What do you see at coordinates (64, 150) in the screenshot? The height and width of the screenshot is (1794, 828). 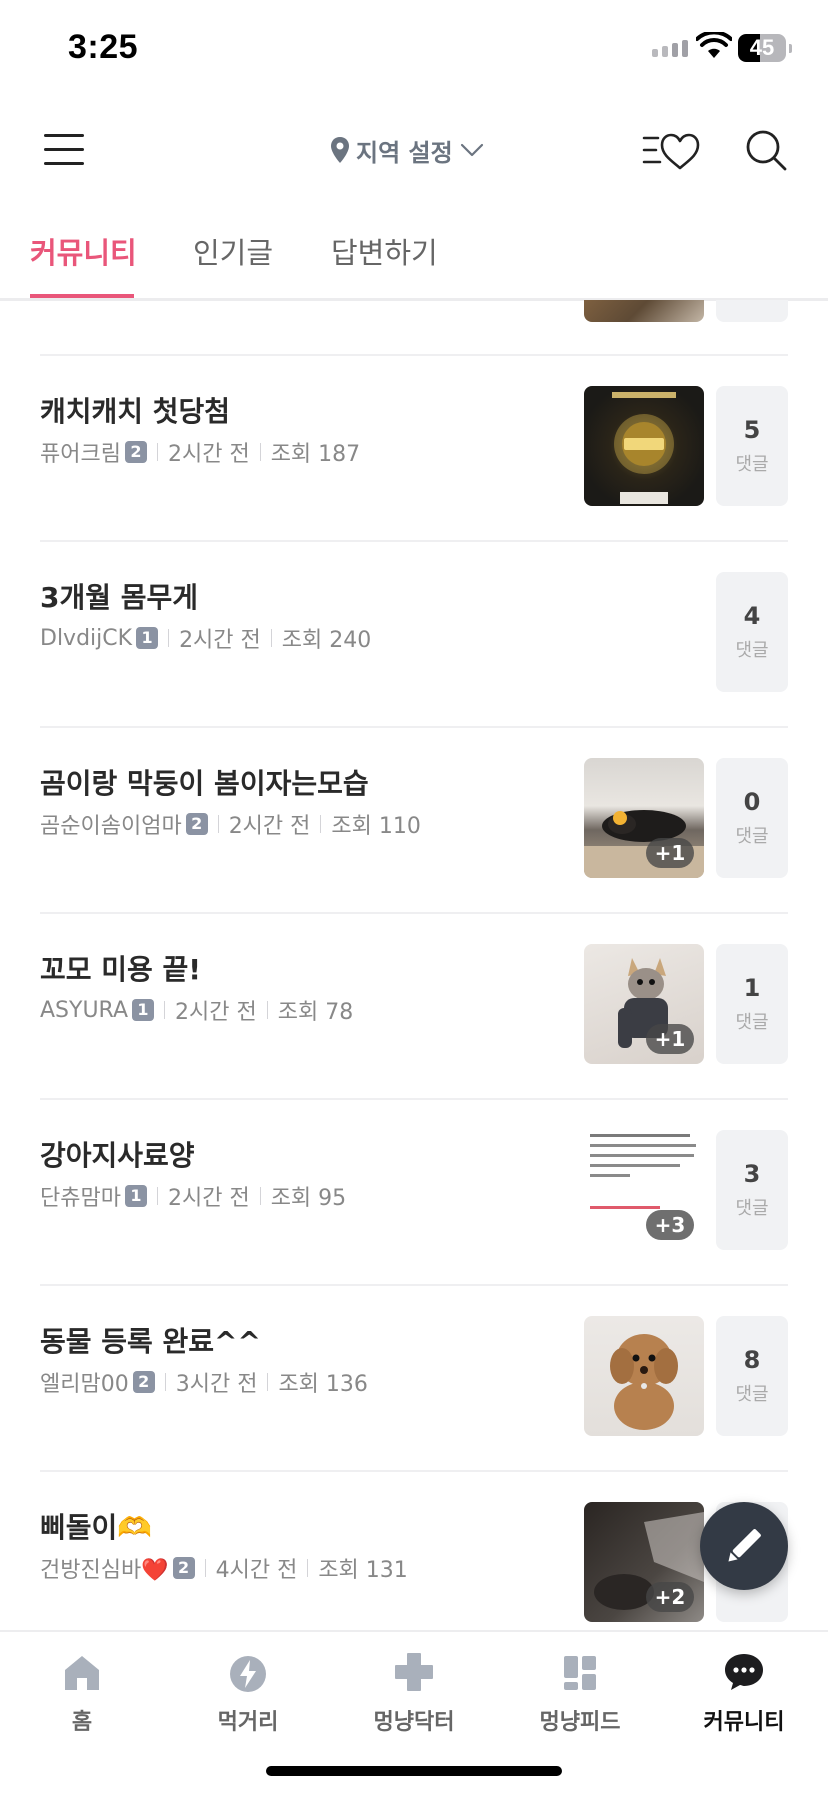 I see `hamburger-menu-icon` at bounding box center [64, 150].